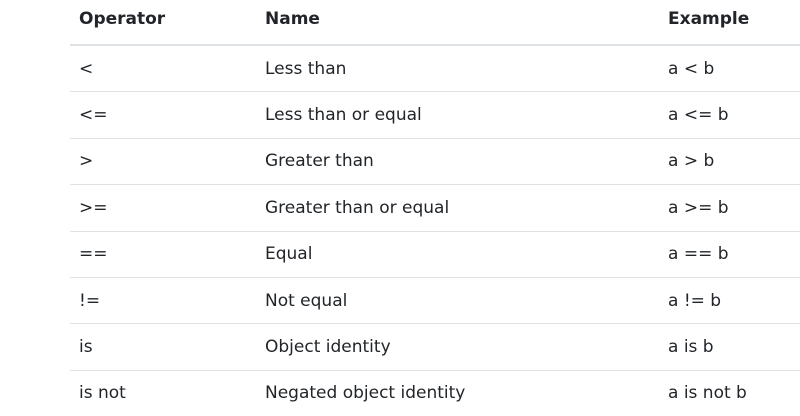  I want to click on cell-name: Greater than or equal, so click(457, 208).